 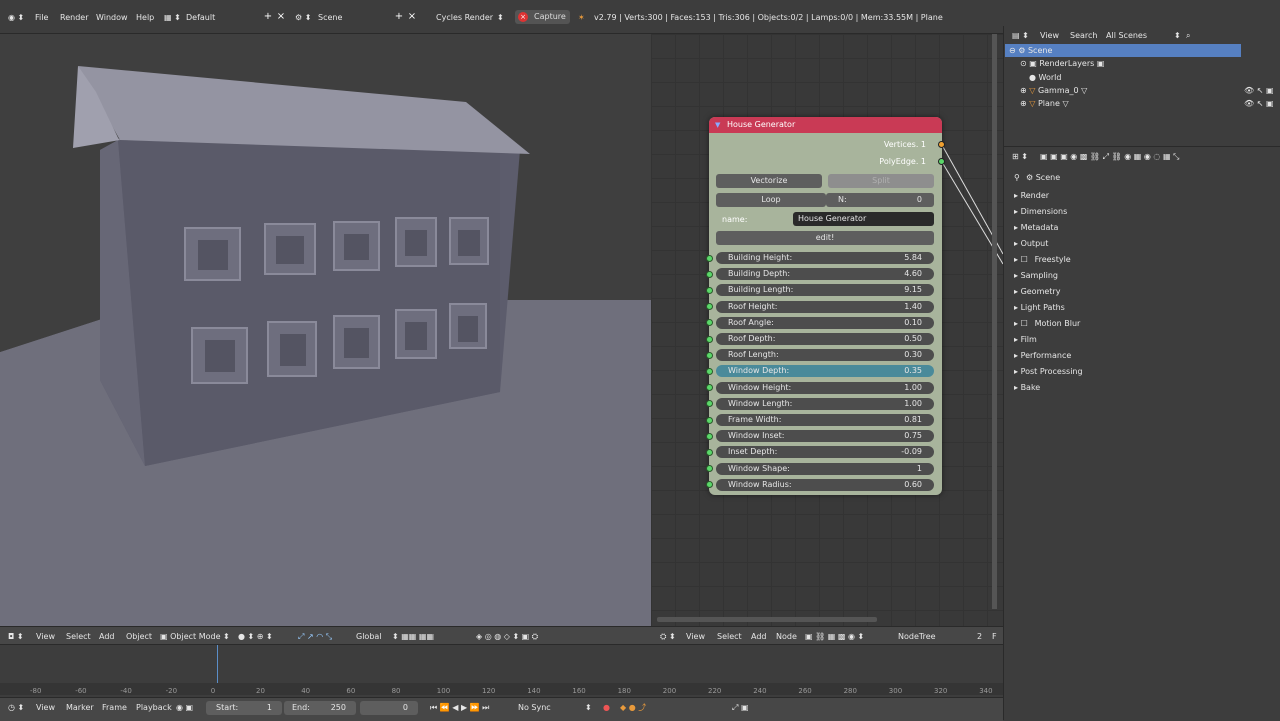 I want to click on record-icon: ●, so click(x=606, y=707).